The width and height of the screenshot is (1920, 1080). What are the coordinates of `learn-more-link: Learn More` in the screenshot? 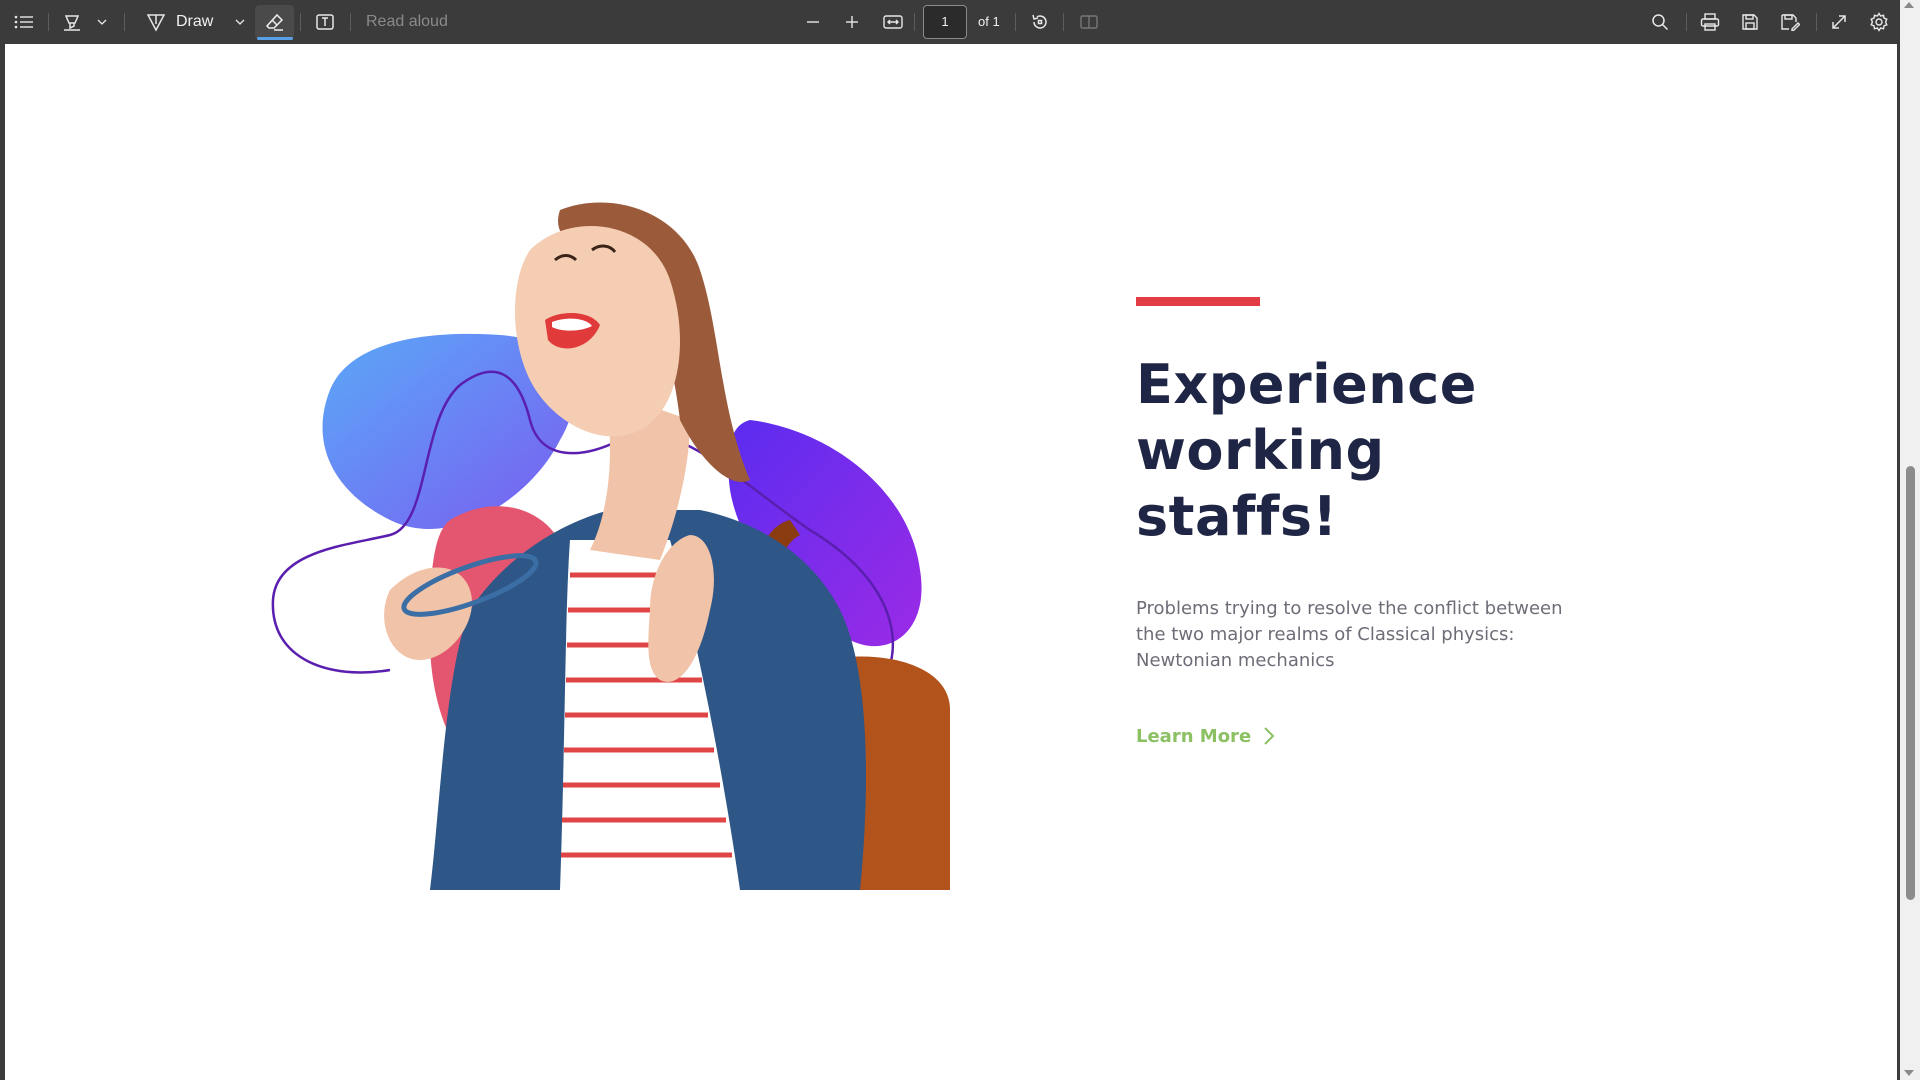 It's located at (1205, 736).